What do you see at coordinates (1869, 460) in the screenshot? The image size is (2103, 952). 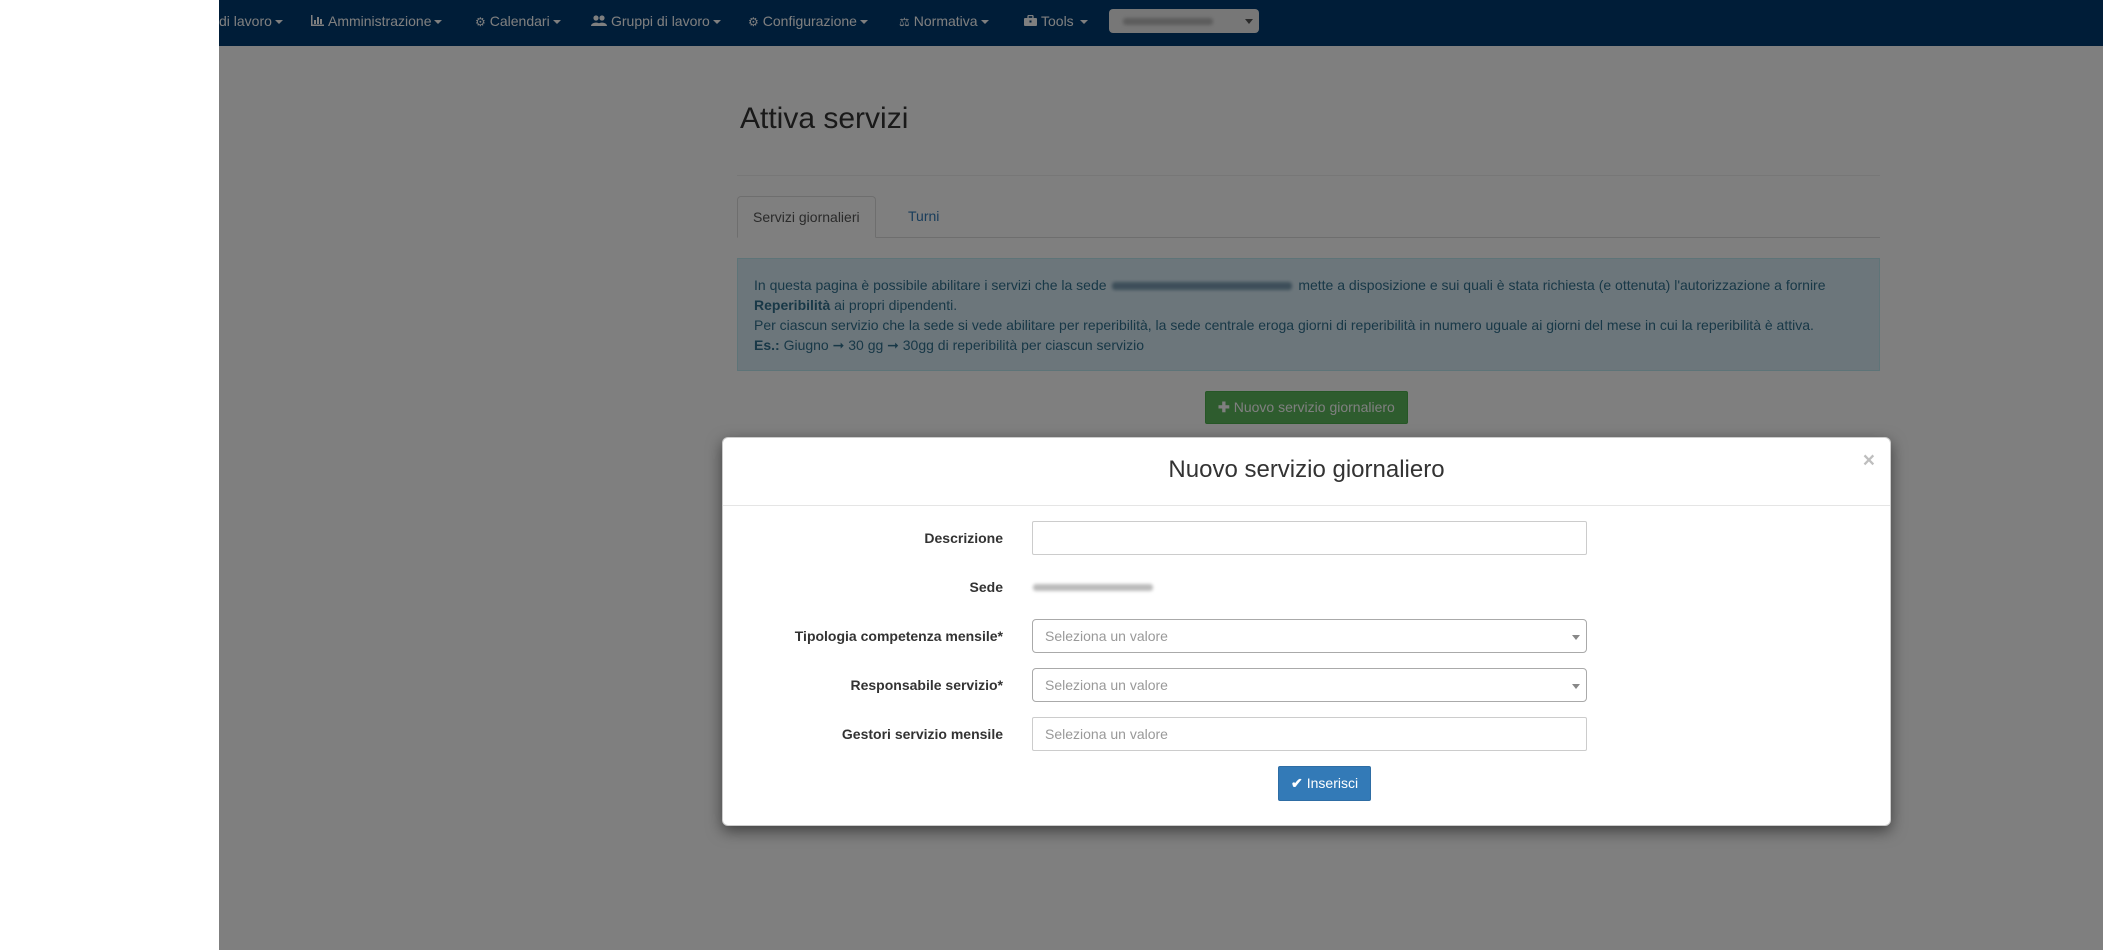 I see `close-icon: ×` at bounding box center [1869, 460].